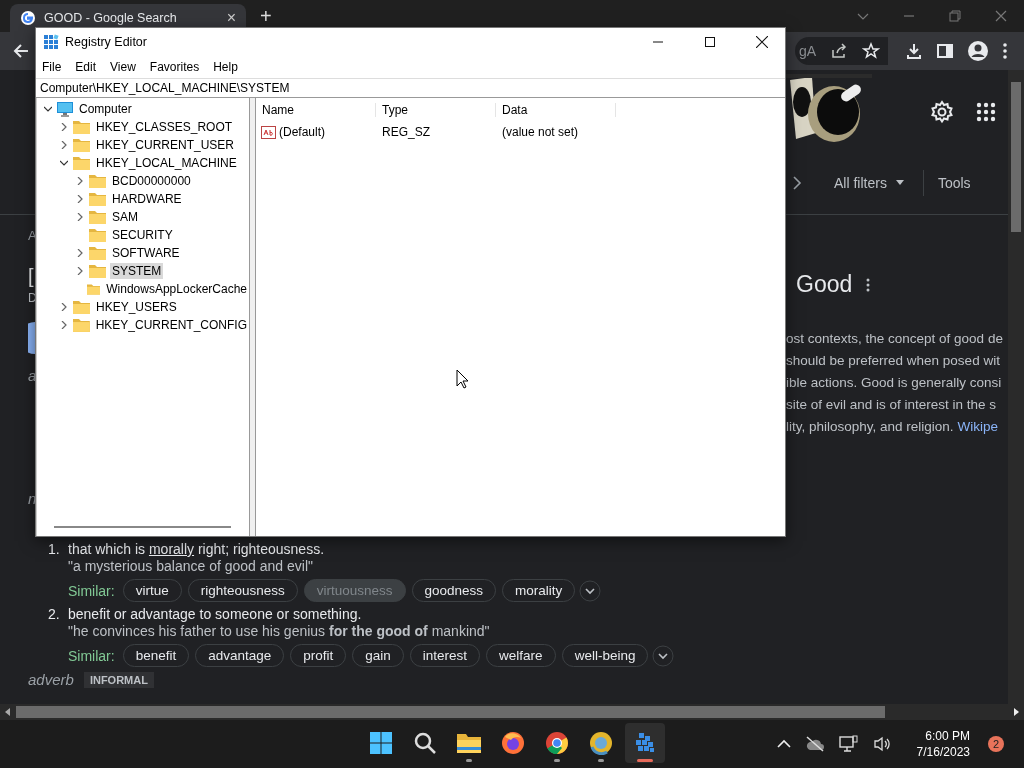 The height and width of the screenshot is (768, 1024). What do you see at coordinates (137, 271) in the screenshot?
I see `tree-item: SYSTEM` at bounding box center [137, 271].